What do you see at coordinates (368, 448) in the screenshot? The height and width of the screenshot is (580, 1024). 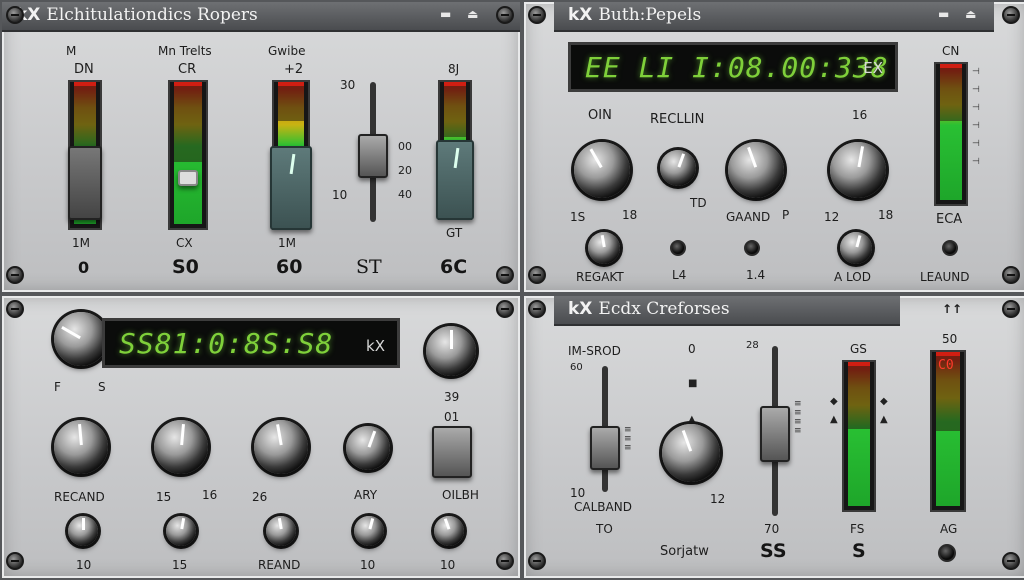 I see `knob-ary` at bounding box center [368, 448].